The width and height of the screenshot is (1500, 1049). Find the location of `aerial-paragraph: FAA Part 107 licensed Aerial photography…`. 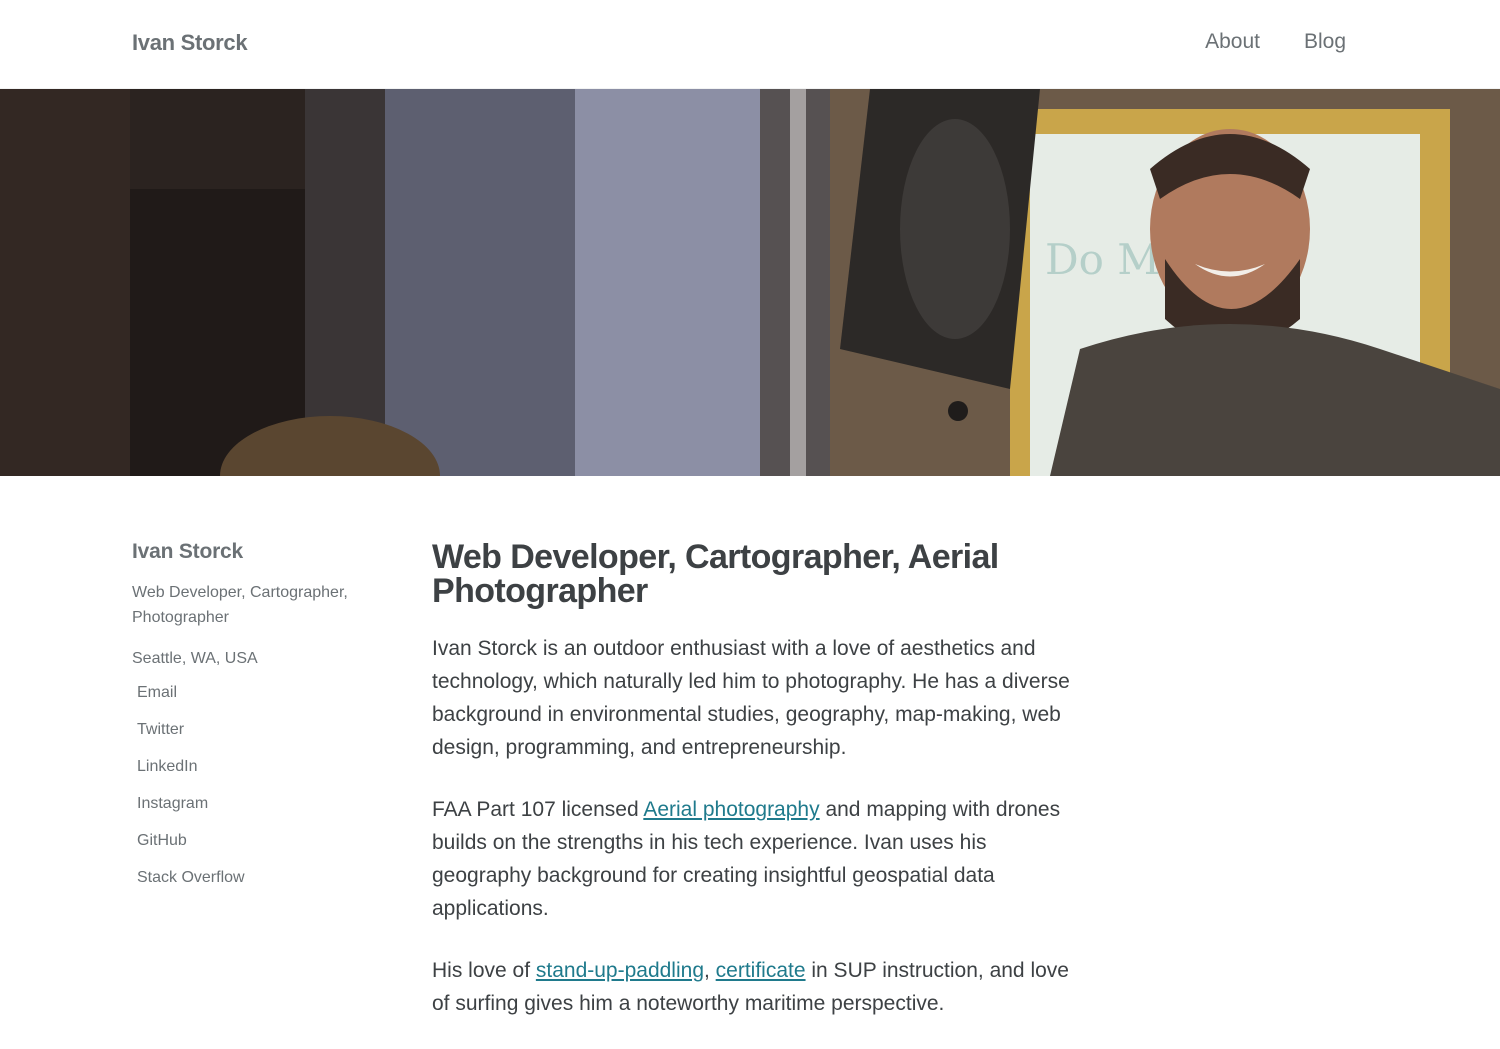

aerial-paragraph: FAA Part 107 licensed Aerial photography… is located at coordinates (752, 859).